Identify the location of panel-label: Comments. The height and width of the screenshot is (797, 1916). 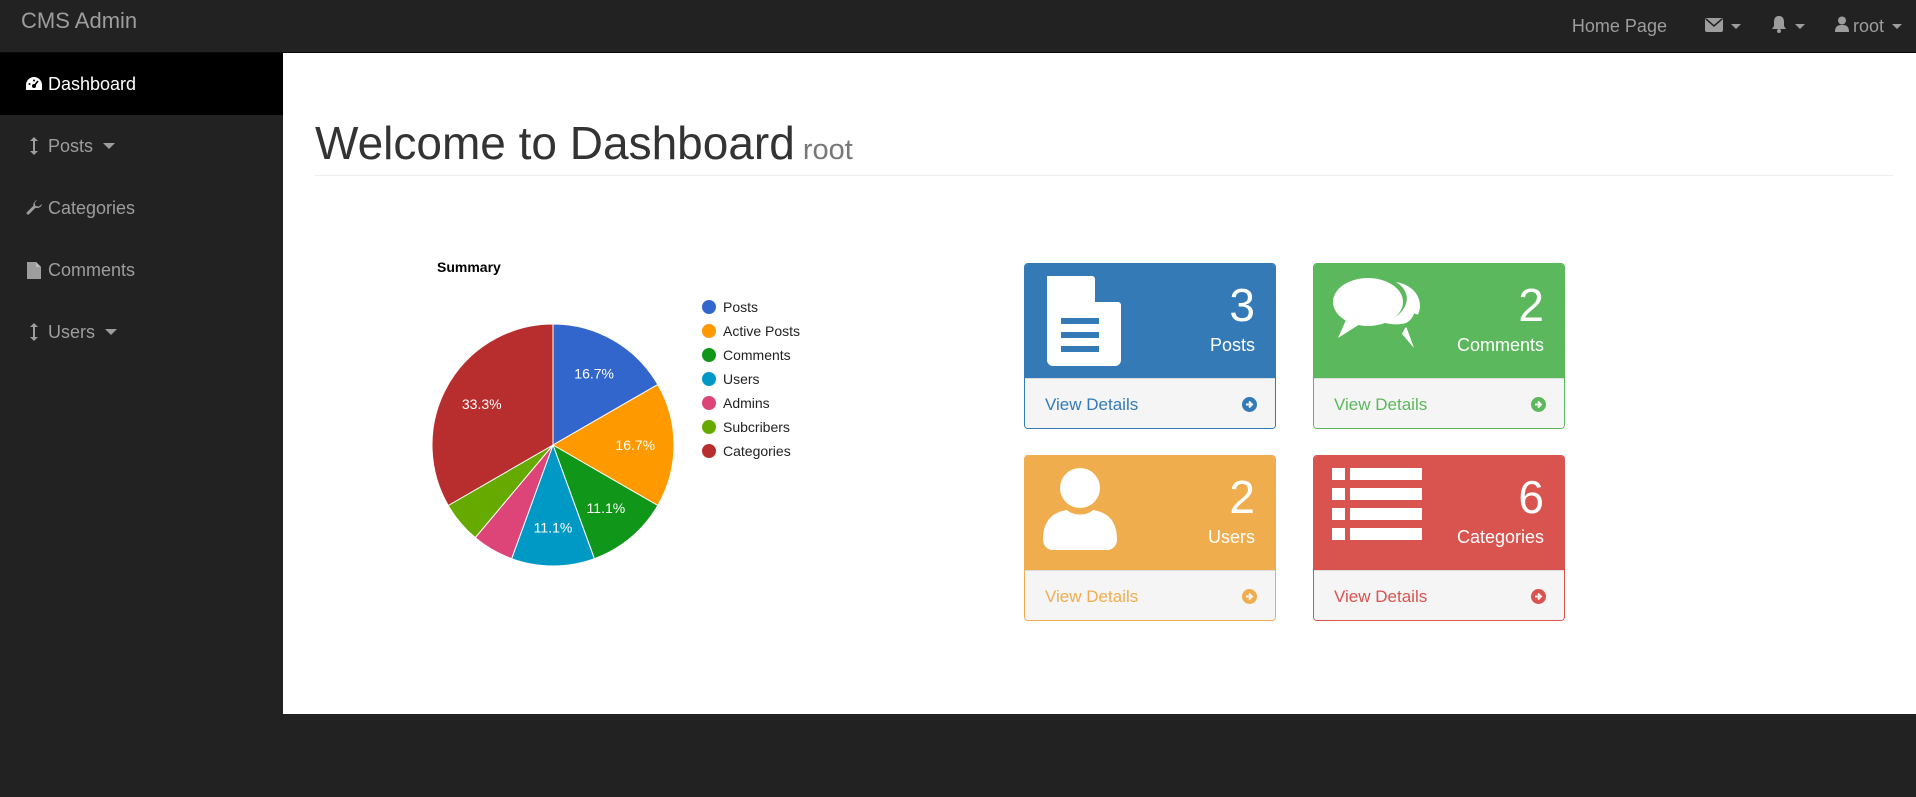
(1500, 345).